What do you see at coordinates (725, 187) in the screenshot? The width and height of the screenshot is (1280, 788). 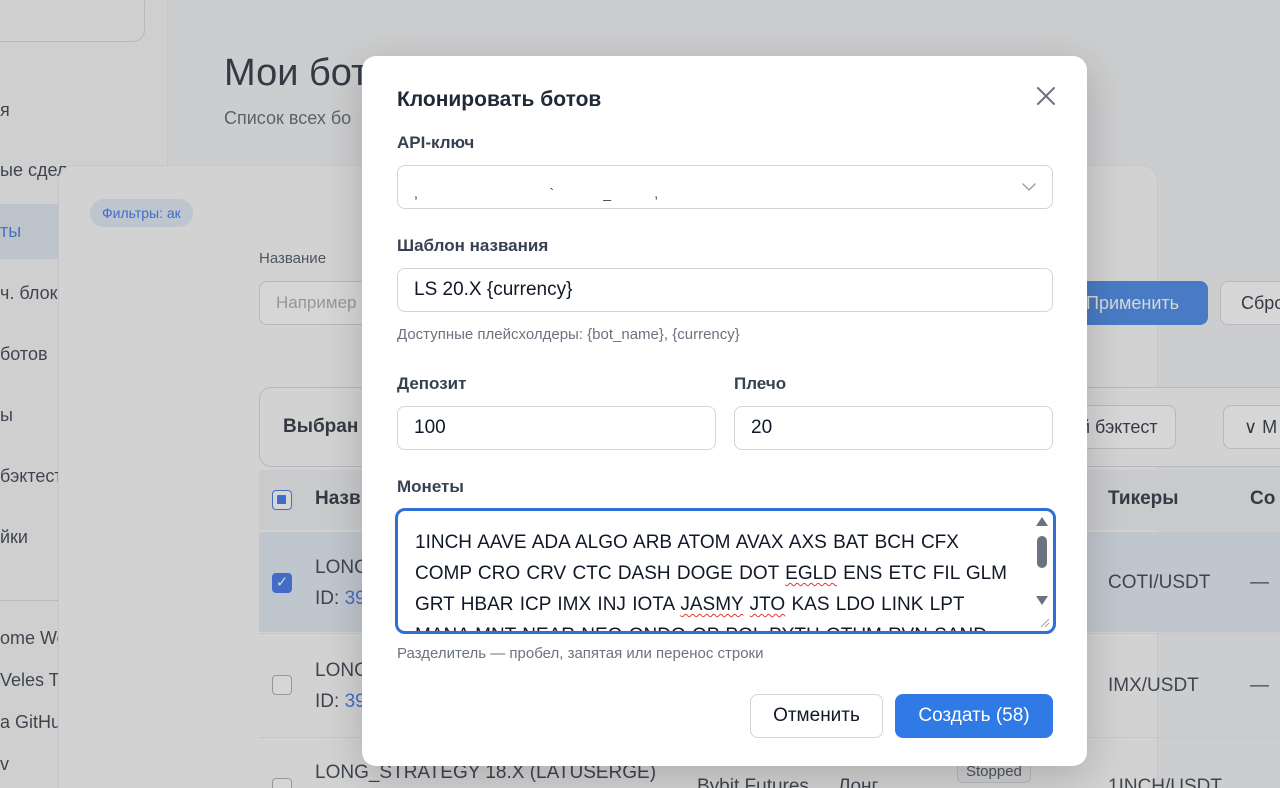 I see `api-key-select: , ` _ ,` at bounding box center [725, 187].